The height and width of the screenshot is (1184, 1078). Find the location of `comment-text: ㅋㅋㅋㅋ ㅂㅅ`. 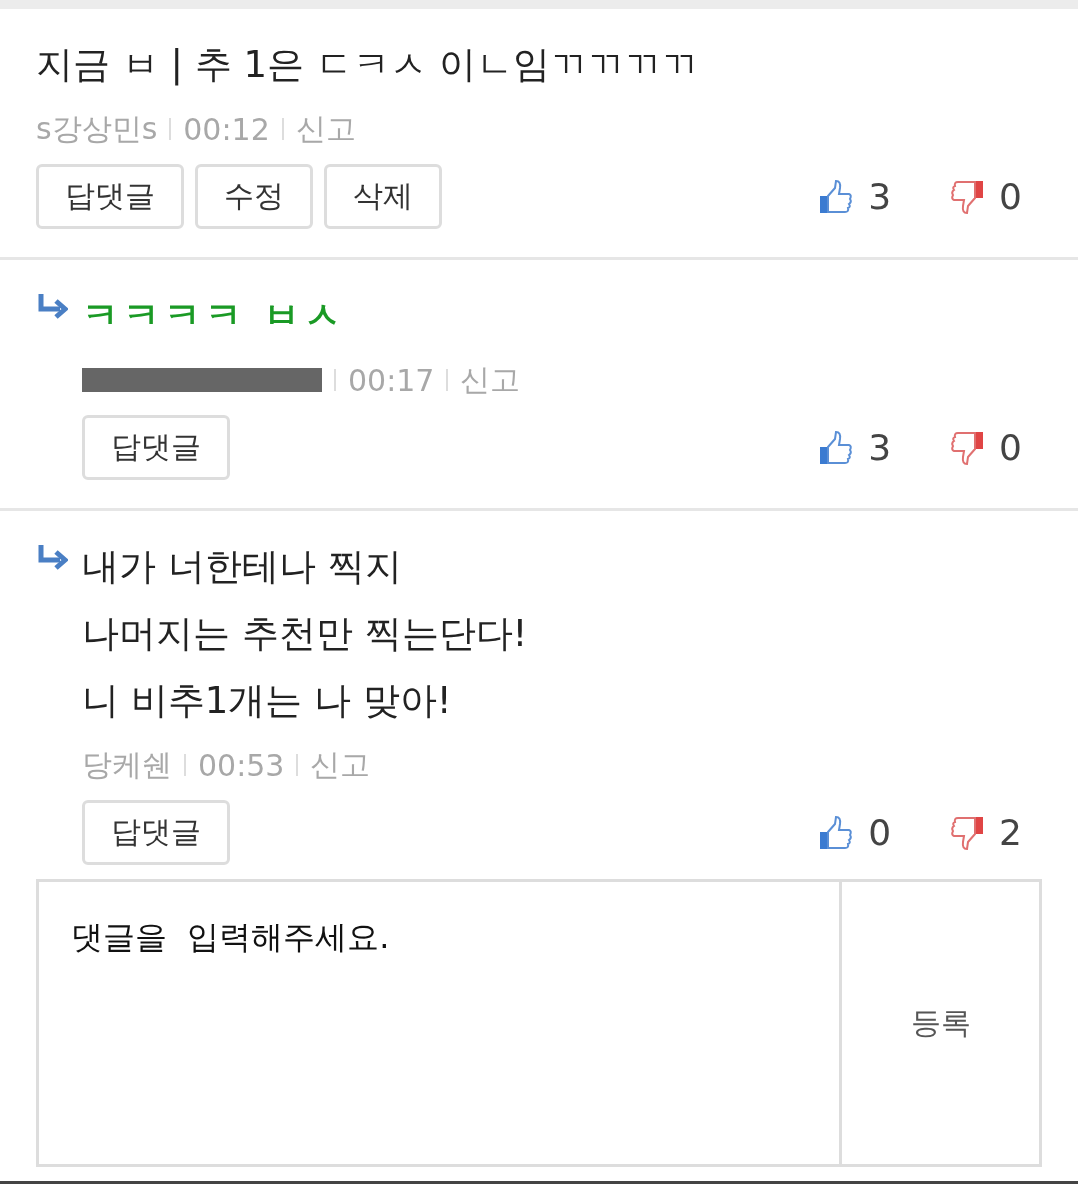

comment-text: ㅋㅋㅋㅋ ㅂㅅ is located at coordinates (213, 316).